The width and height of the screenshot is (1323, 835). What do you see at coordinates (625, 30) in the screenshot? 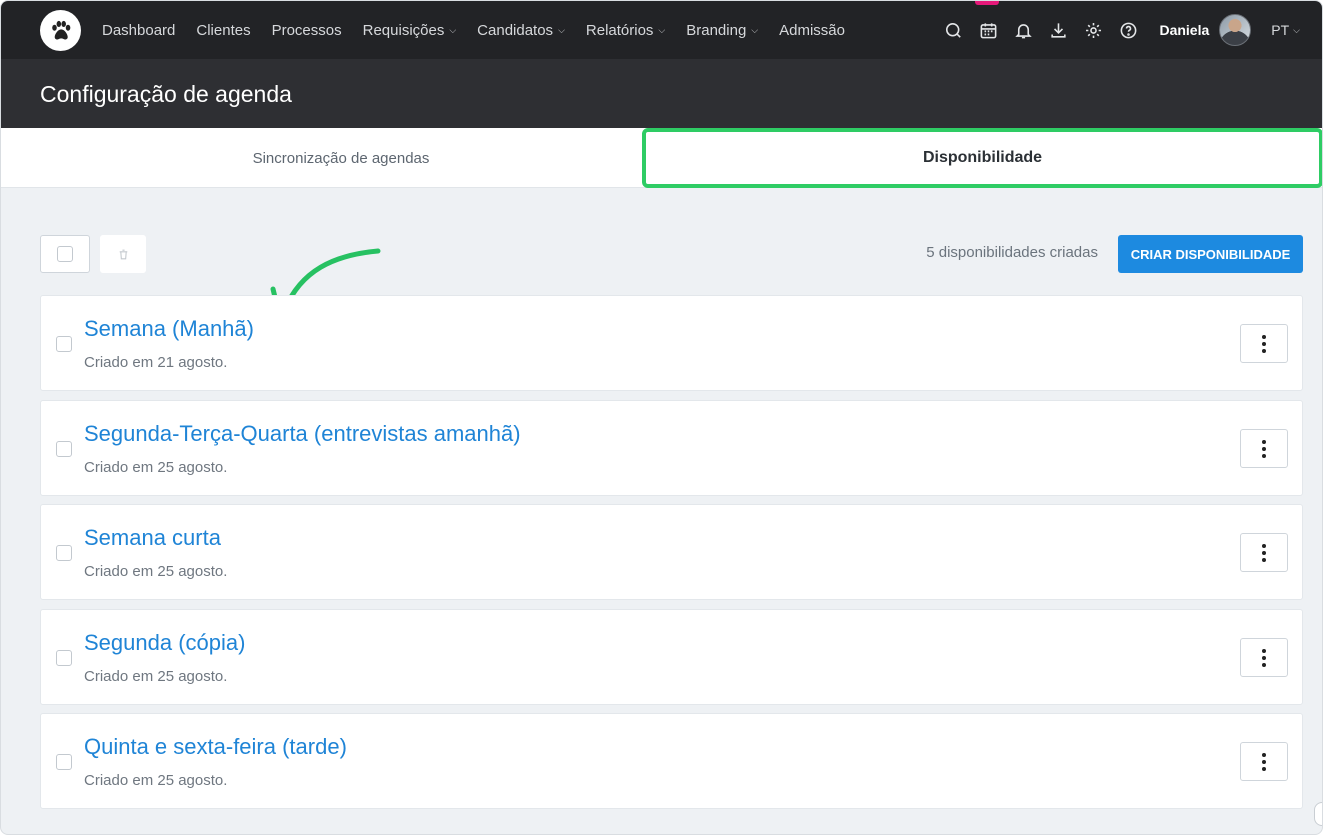
I see `nav-relatorios: Relatórios ⌵` at bounding box center [625, 30].